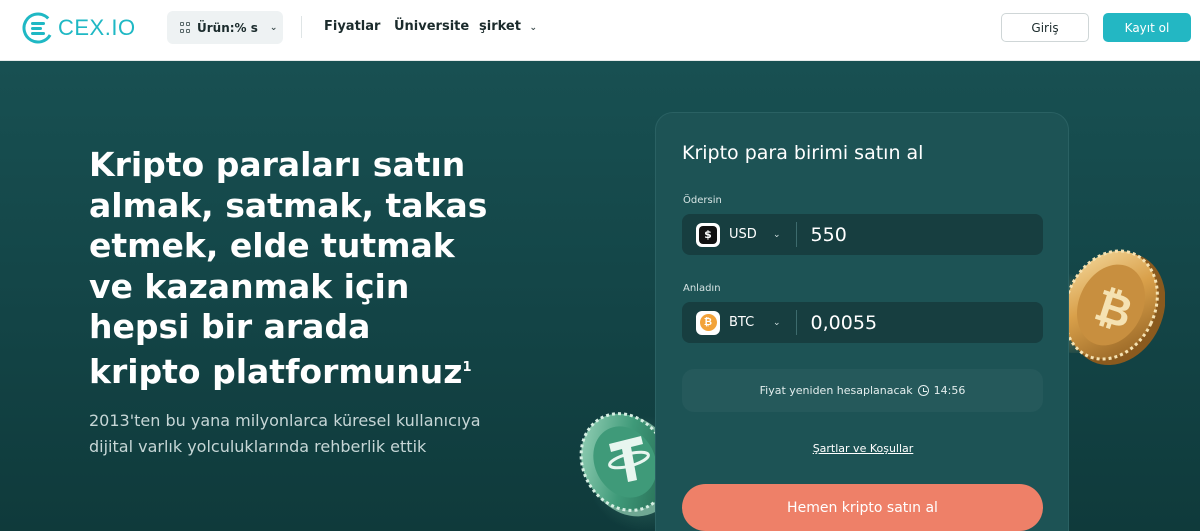 This screenshot has height=531, width=1200. I want to click on nav-divider, so click(301, 27).